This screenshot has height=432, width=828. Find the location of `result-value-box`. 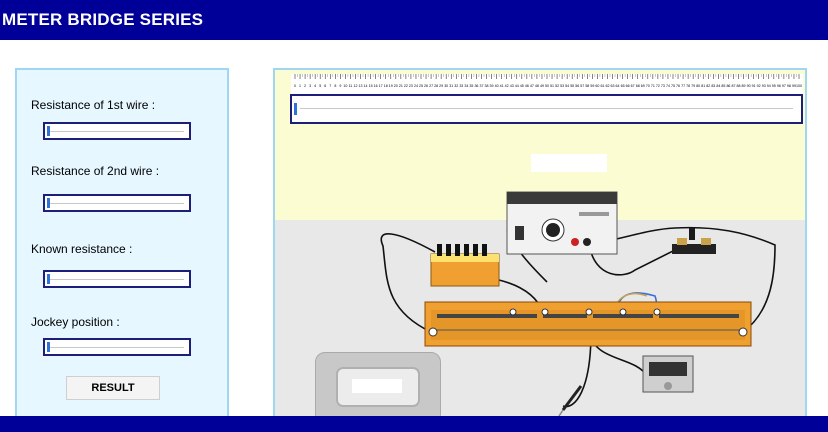

result-value-box is located at coordinates (377, 386).